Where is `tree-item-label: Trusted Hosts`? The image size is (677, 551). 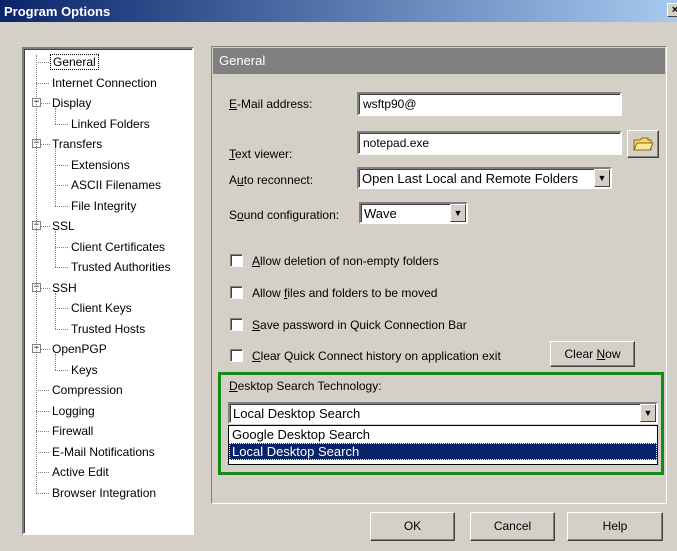 tree-item-label: Trusted Hosts is located at coordinates (108, 328).